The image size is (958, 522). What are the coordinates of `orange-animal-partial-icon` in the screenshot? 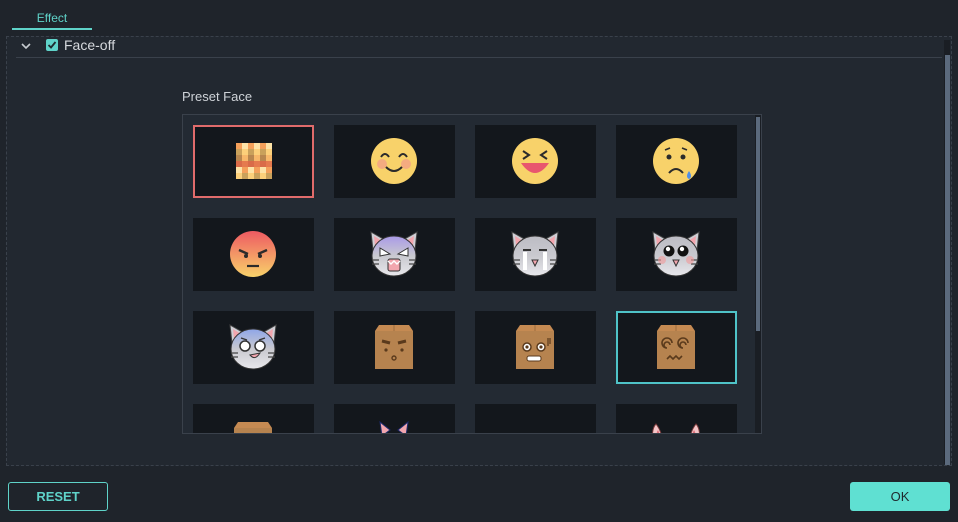 It's located at (535, 419).